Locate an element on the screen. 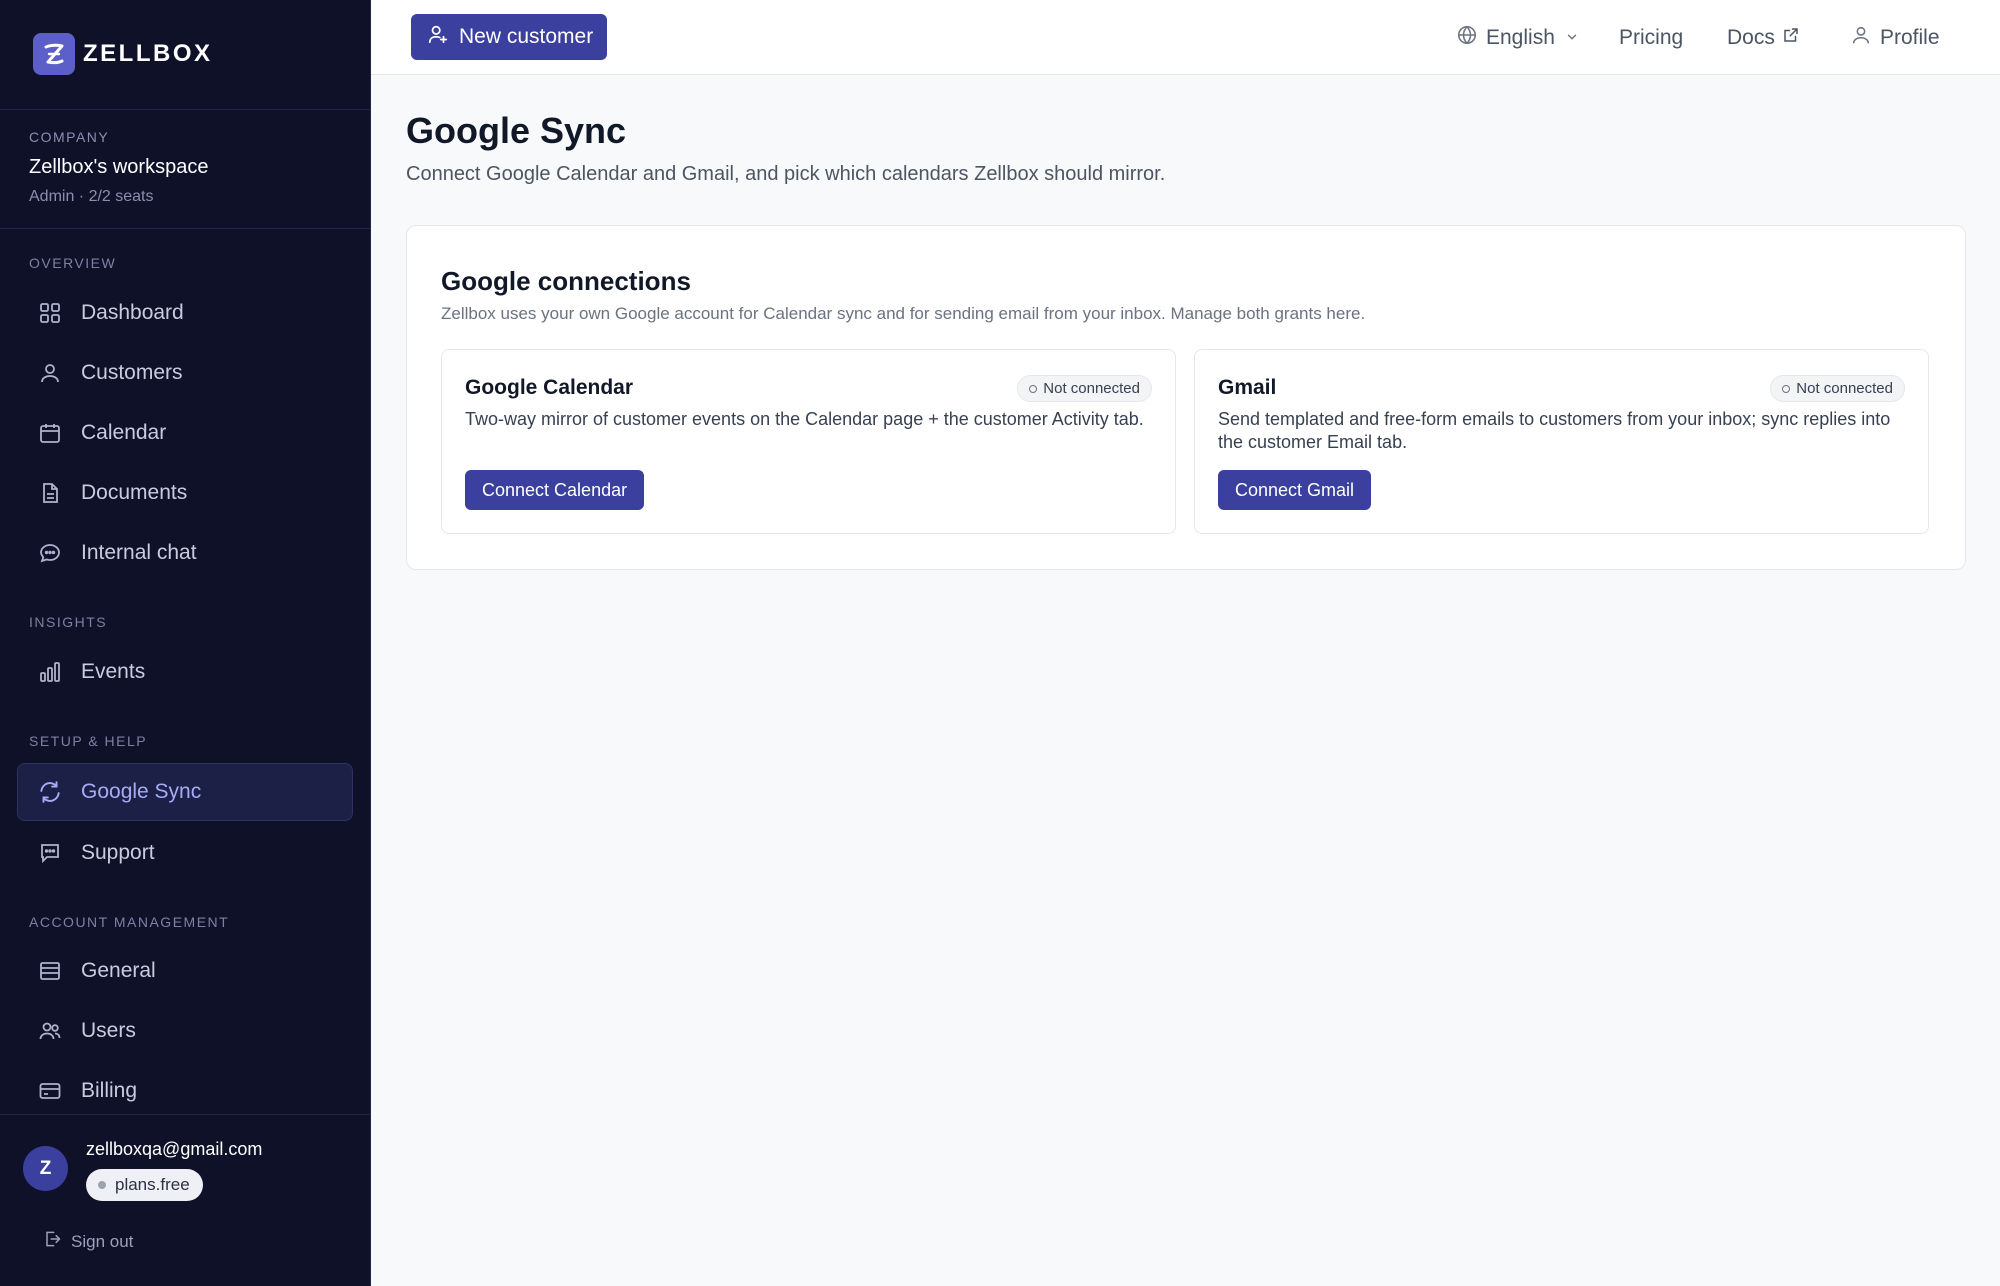 The height and width of the screenshot is (1286, 2000). sidebar-item-label: Internal chat is located at coordinates (139, 552).